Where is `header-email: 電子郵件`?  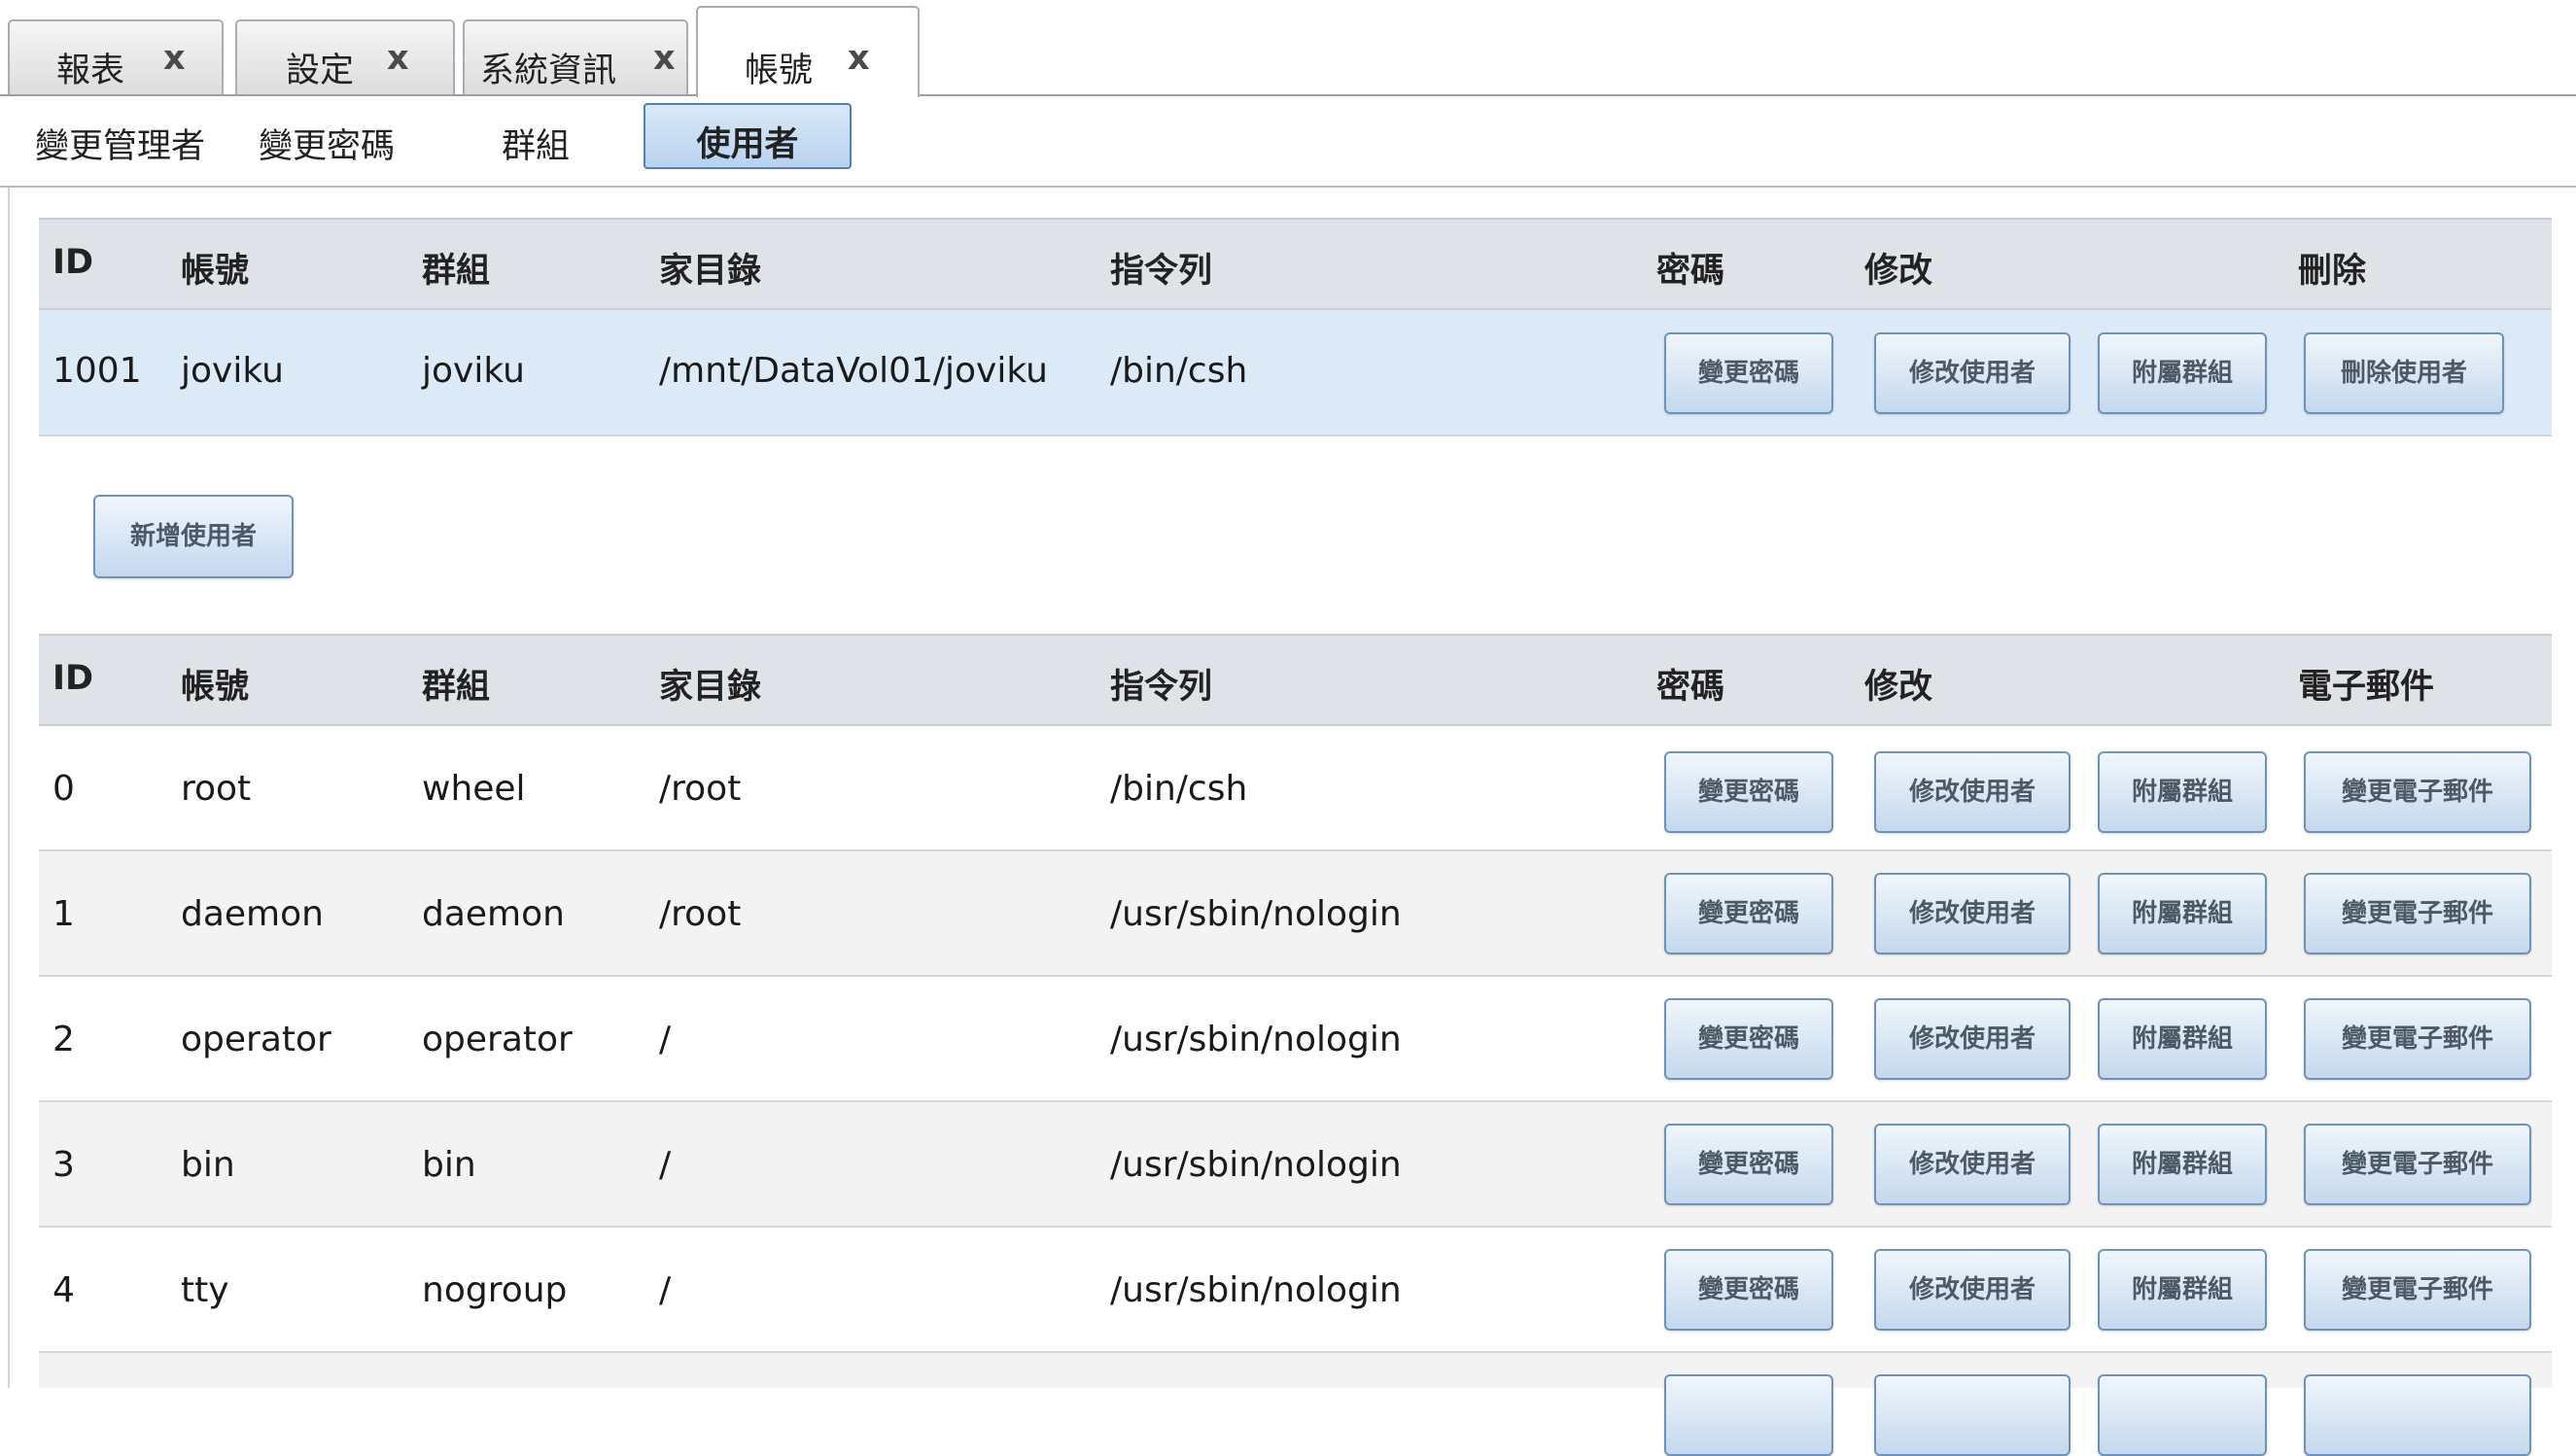
header-email: 電子郵件 is located at coordinates (2366, 687).